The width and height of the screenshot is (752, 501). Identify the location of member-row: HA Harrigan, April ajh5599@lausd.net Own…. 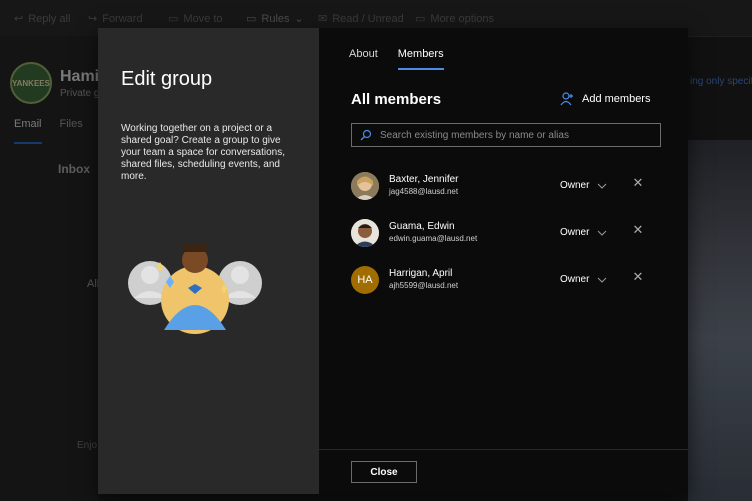
(501, 280).